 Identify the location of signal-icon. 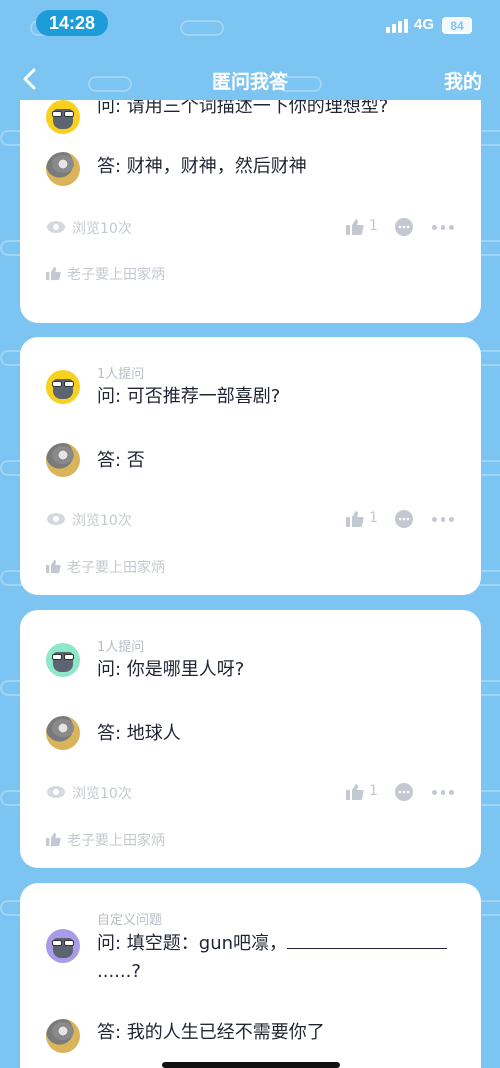
(397, 26).